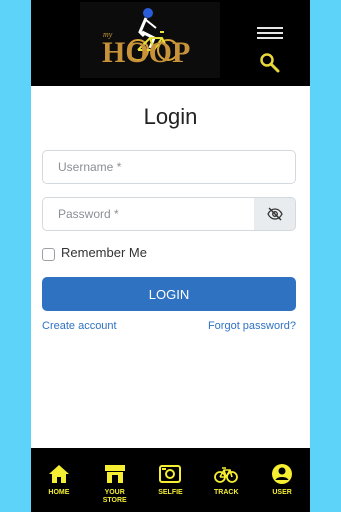  I want to click on eye-slash-icon, so click(274, 214).